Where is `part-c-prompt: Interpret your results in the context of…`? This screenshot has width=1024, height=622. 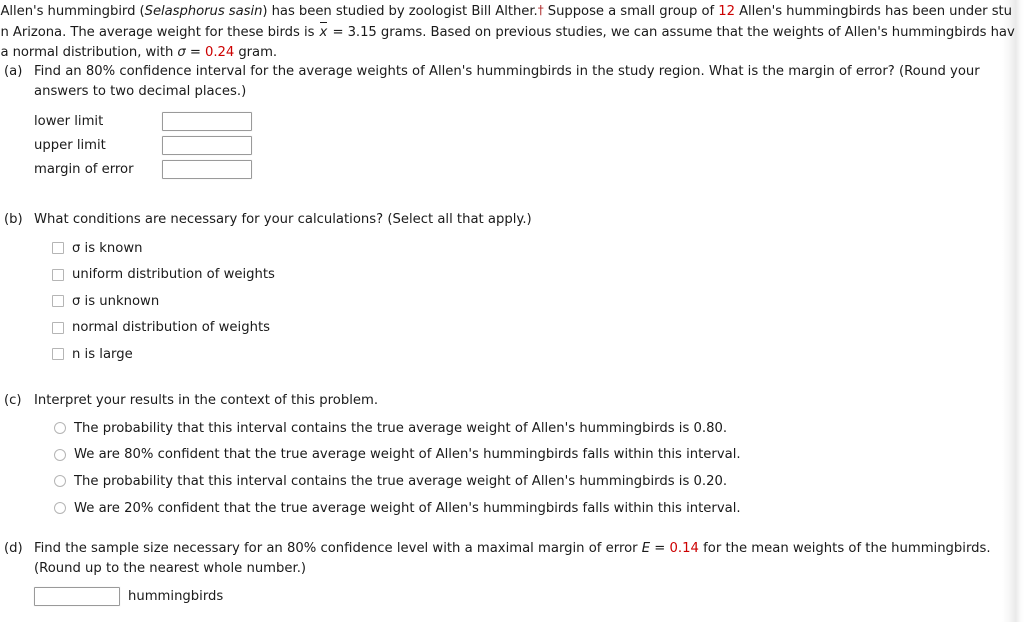 part-c-prompt: Interpret your results in the context of… is located at coordinates (206, 400).